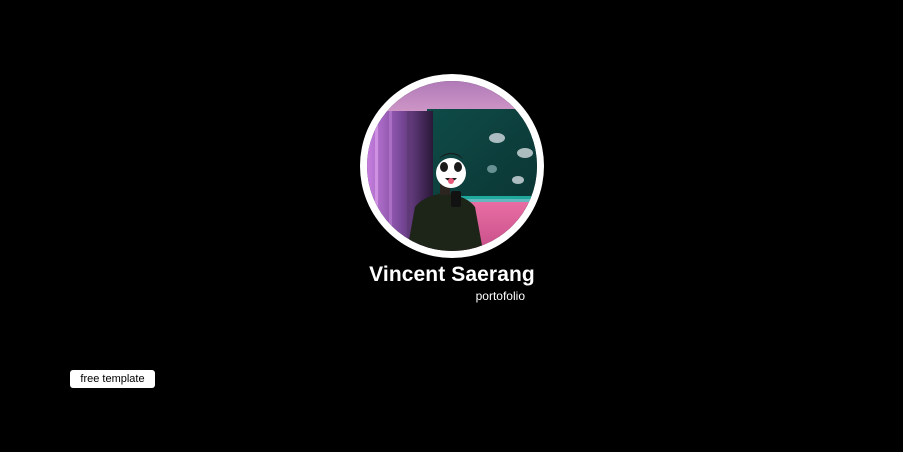 The image size is (903, 452). I want to click on avatar, so click(452, 166).